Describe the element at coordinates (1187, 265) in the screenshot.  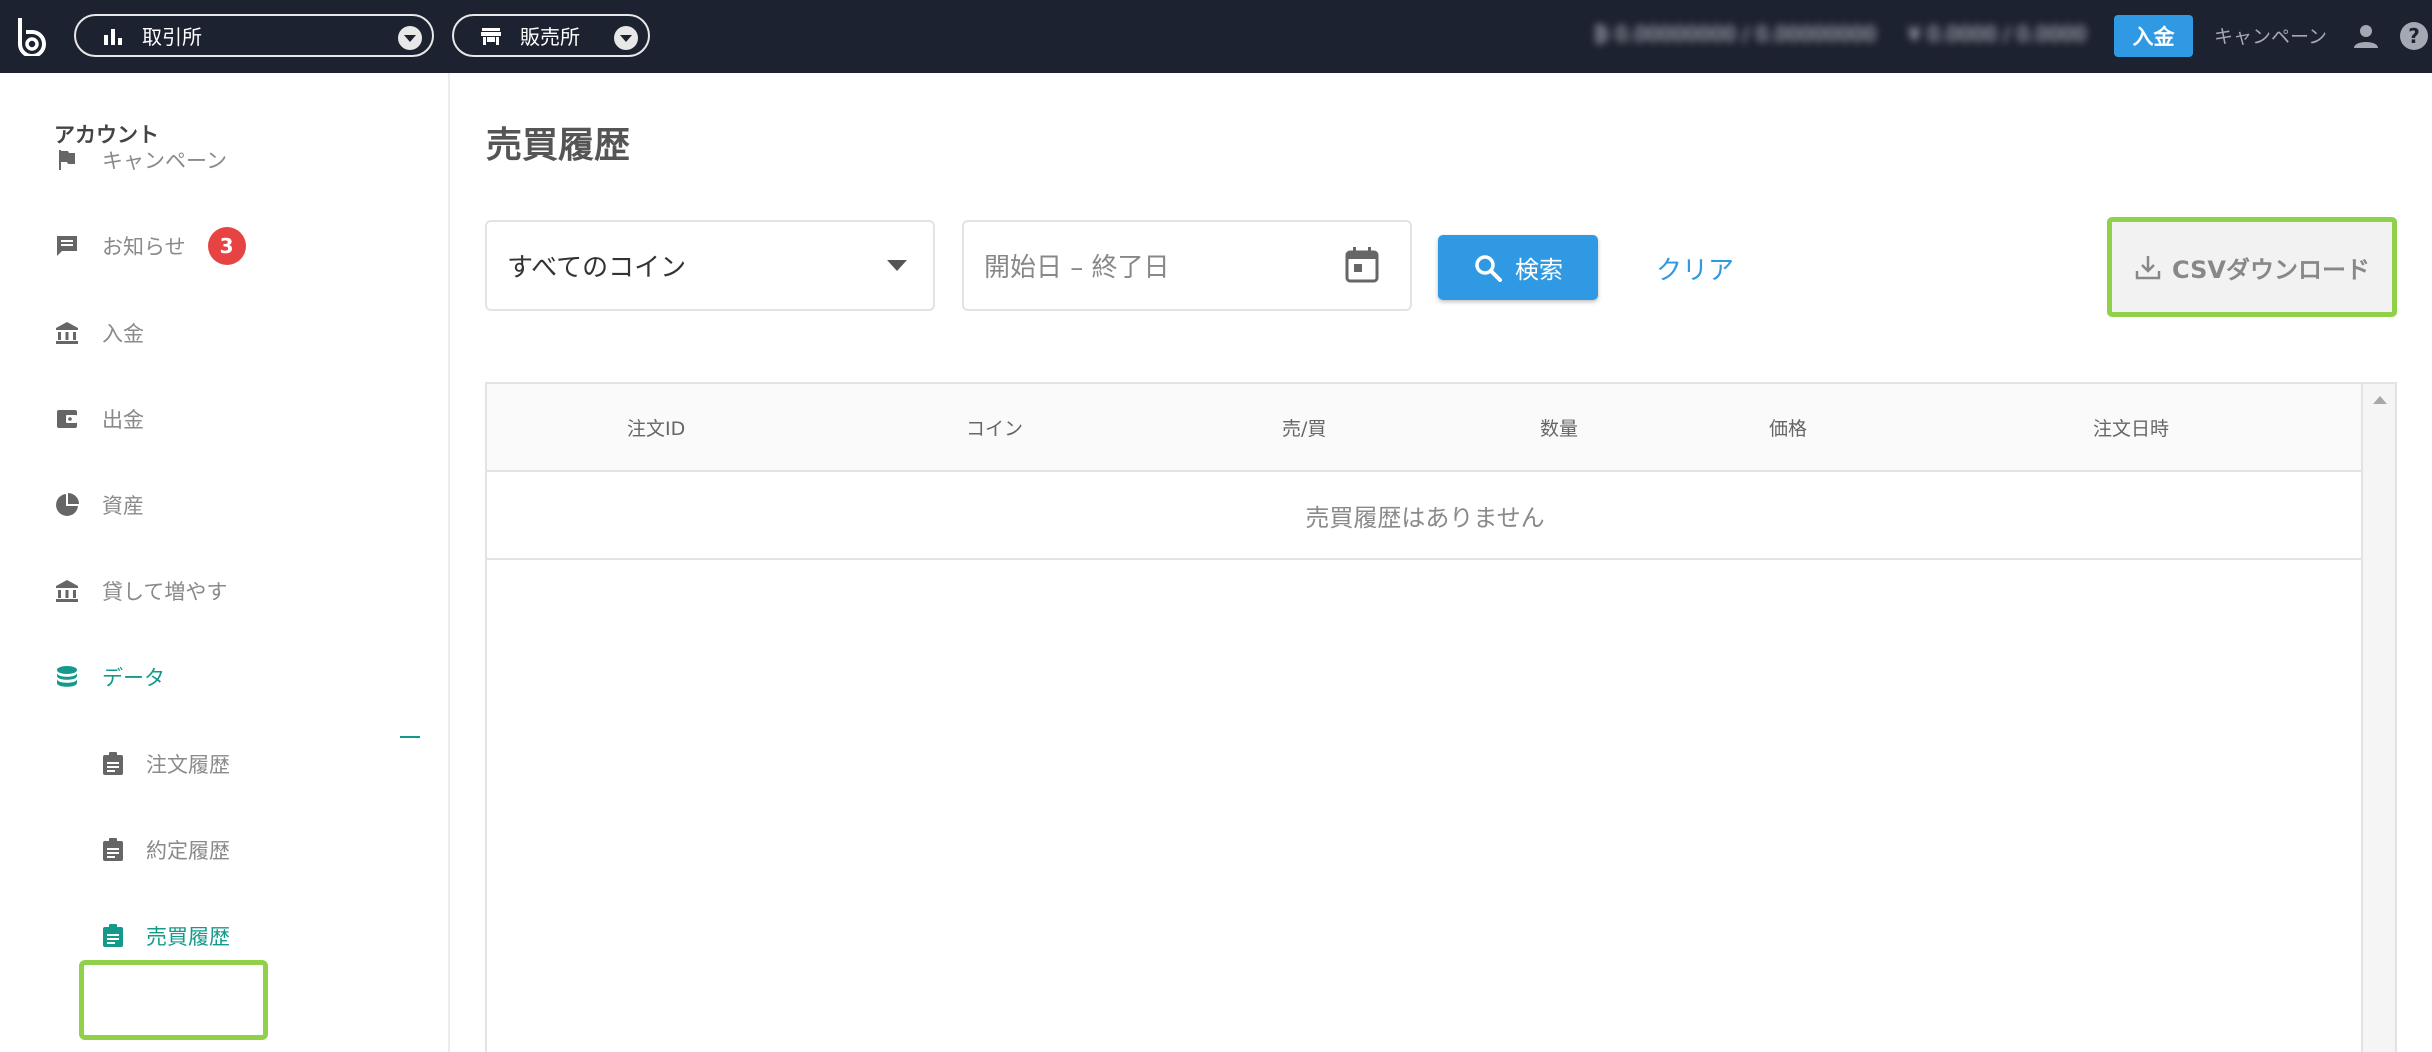
I see `date-range-input: 開始日 – 終了日` at that location.